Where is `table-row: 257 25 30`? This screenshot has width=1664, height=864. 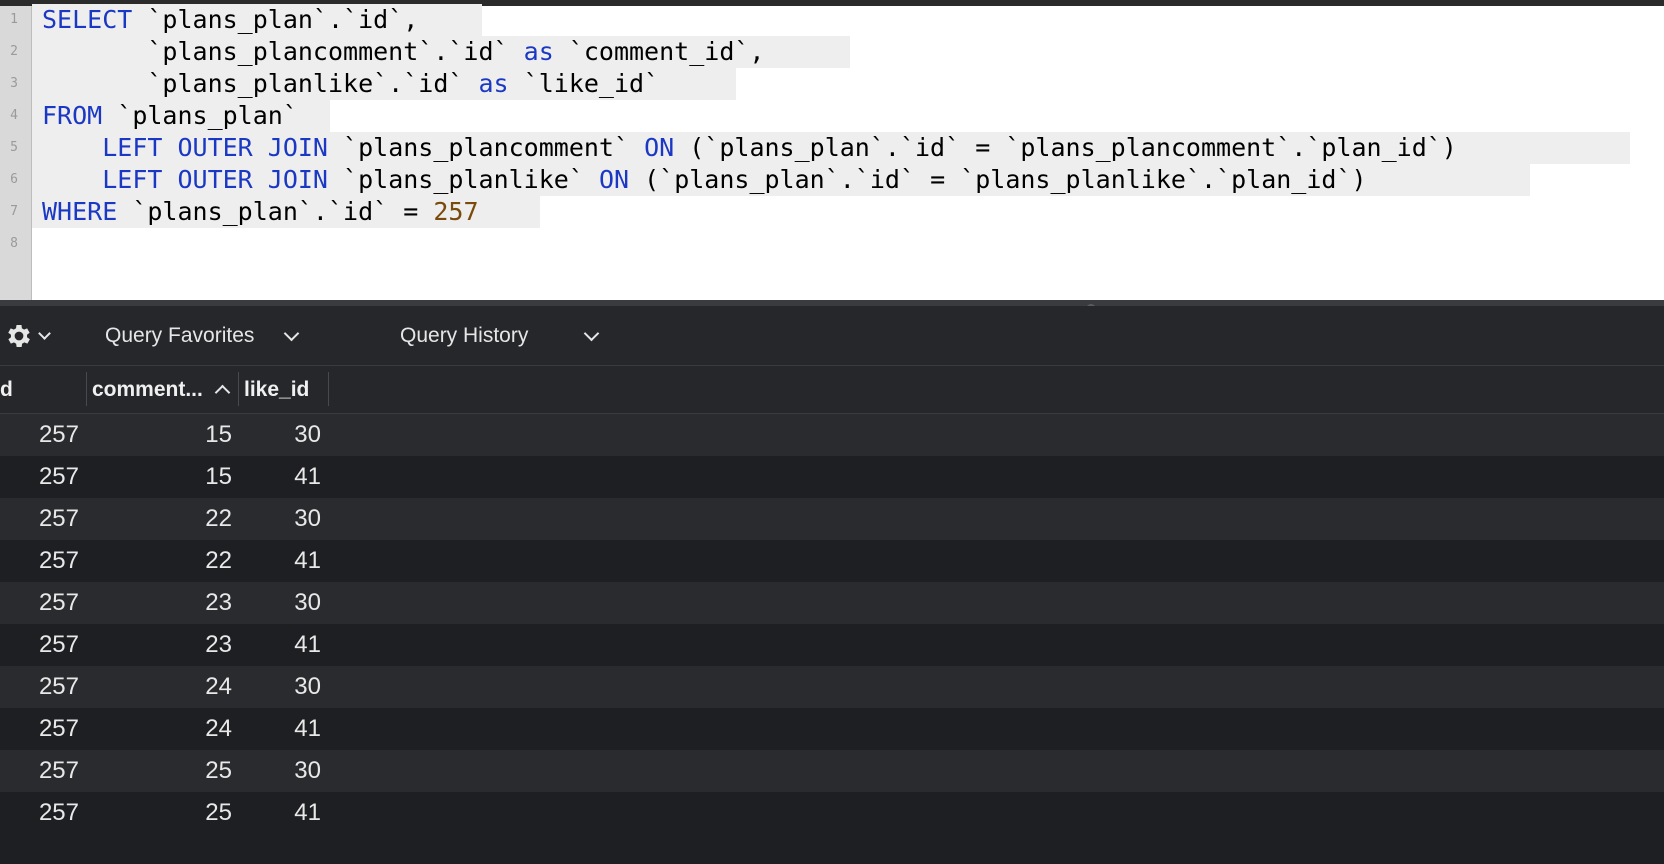 table-row: 257 25 30 is located at coordinates (832, 771).